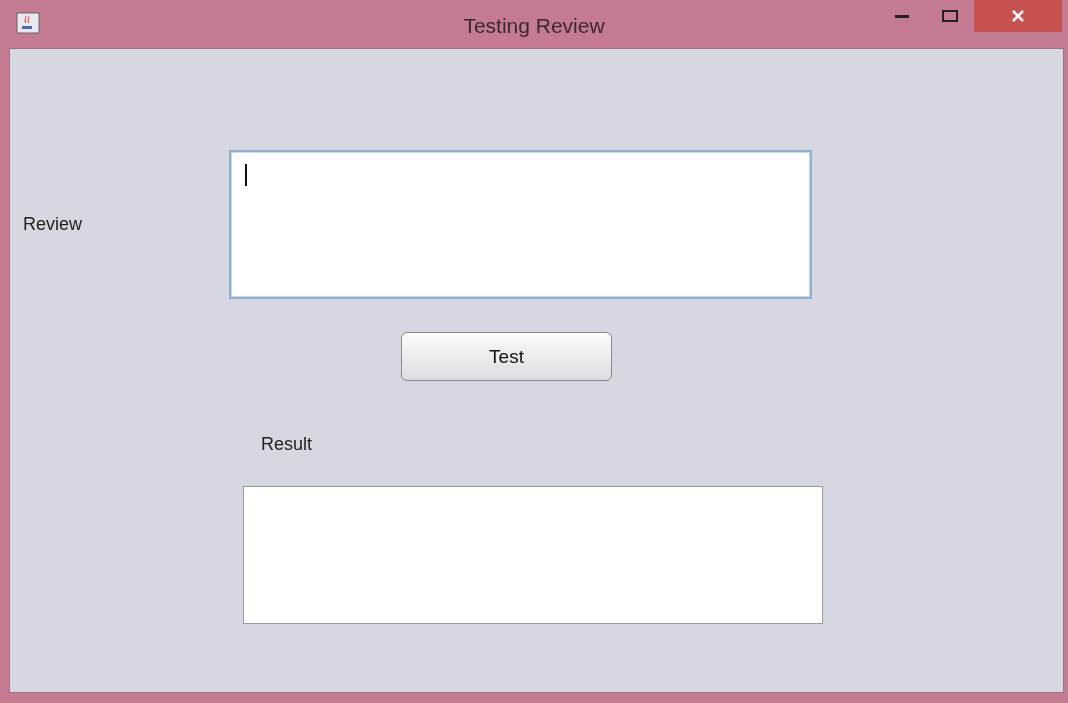 This screenshot has width=1068, height=703. What do you see at coordinates (1018, 16) in the screenshot?
I see `close-icon` at bounding box center [1018, 16].